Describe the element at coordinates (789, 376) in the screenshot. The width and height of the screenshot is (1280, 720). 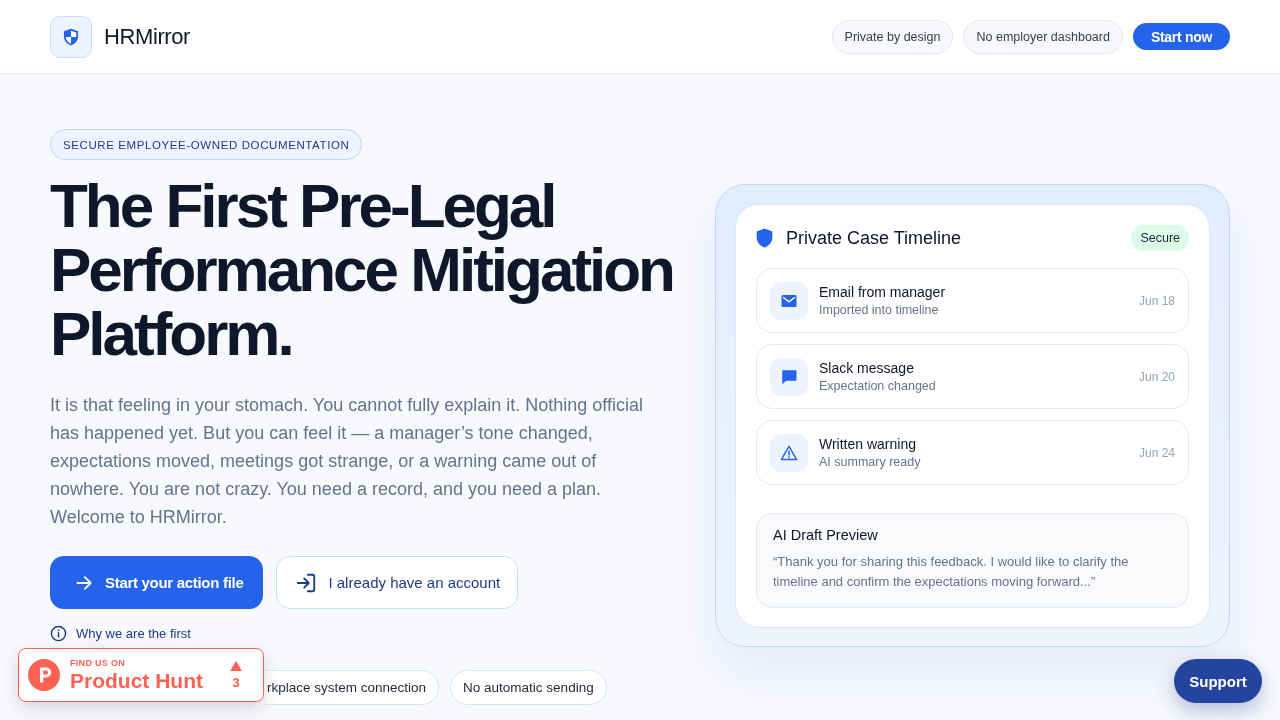
I see `chat-bubble-icon` at that location.